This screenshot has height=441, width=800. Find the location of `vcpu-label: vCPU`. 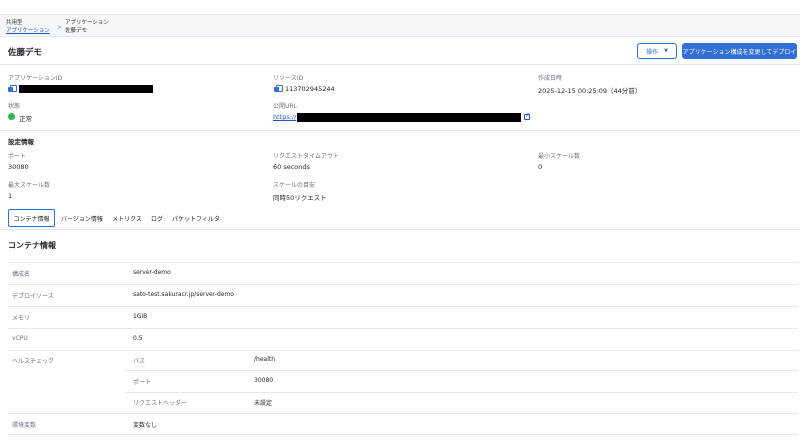

vcpu-label: vCPU is located at coordinates (20, 338).